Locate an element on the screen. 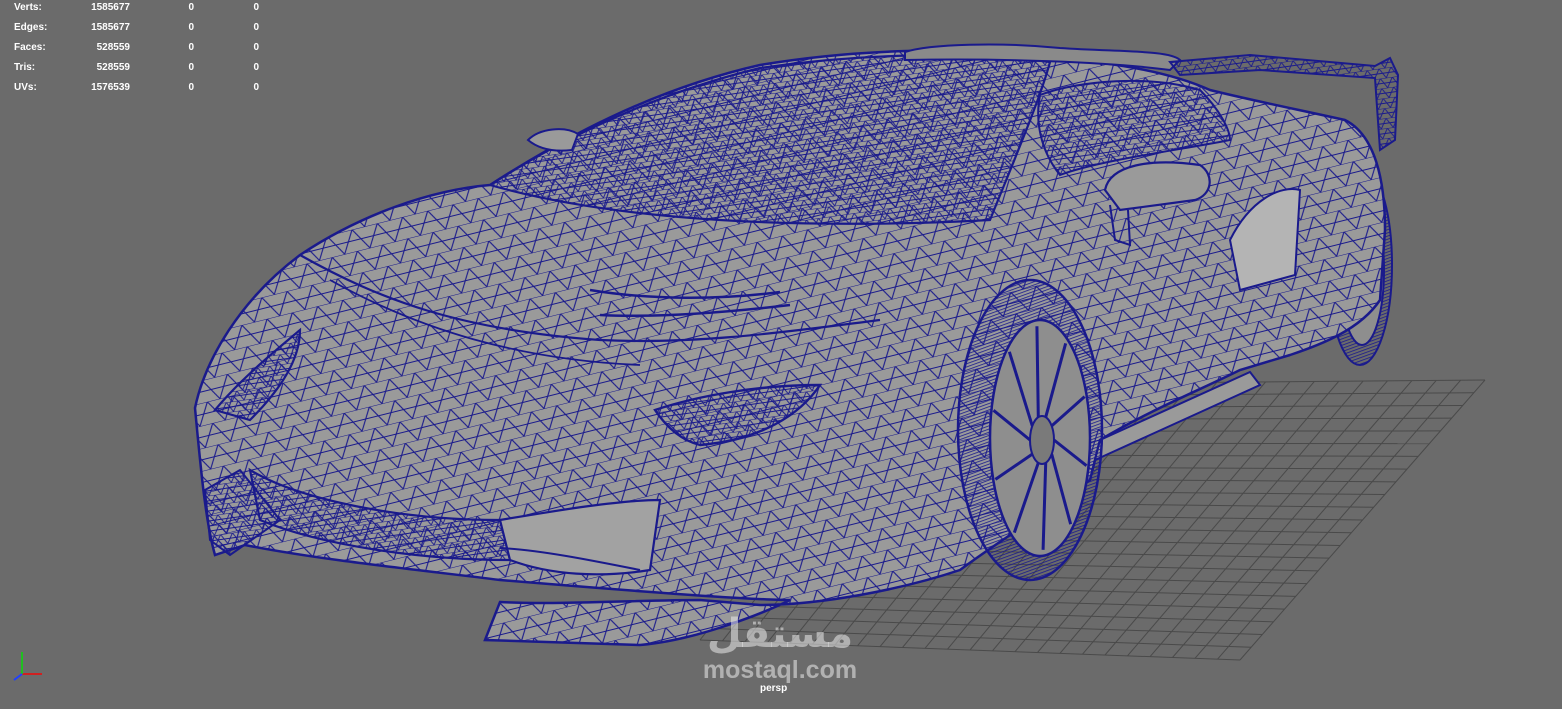 This screenshot has width=1562, height=709. watermark-arabic: مستقل is located at coordinates (780, 634).